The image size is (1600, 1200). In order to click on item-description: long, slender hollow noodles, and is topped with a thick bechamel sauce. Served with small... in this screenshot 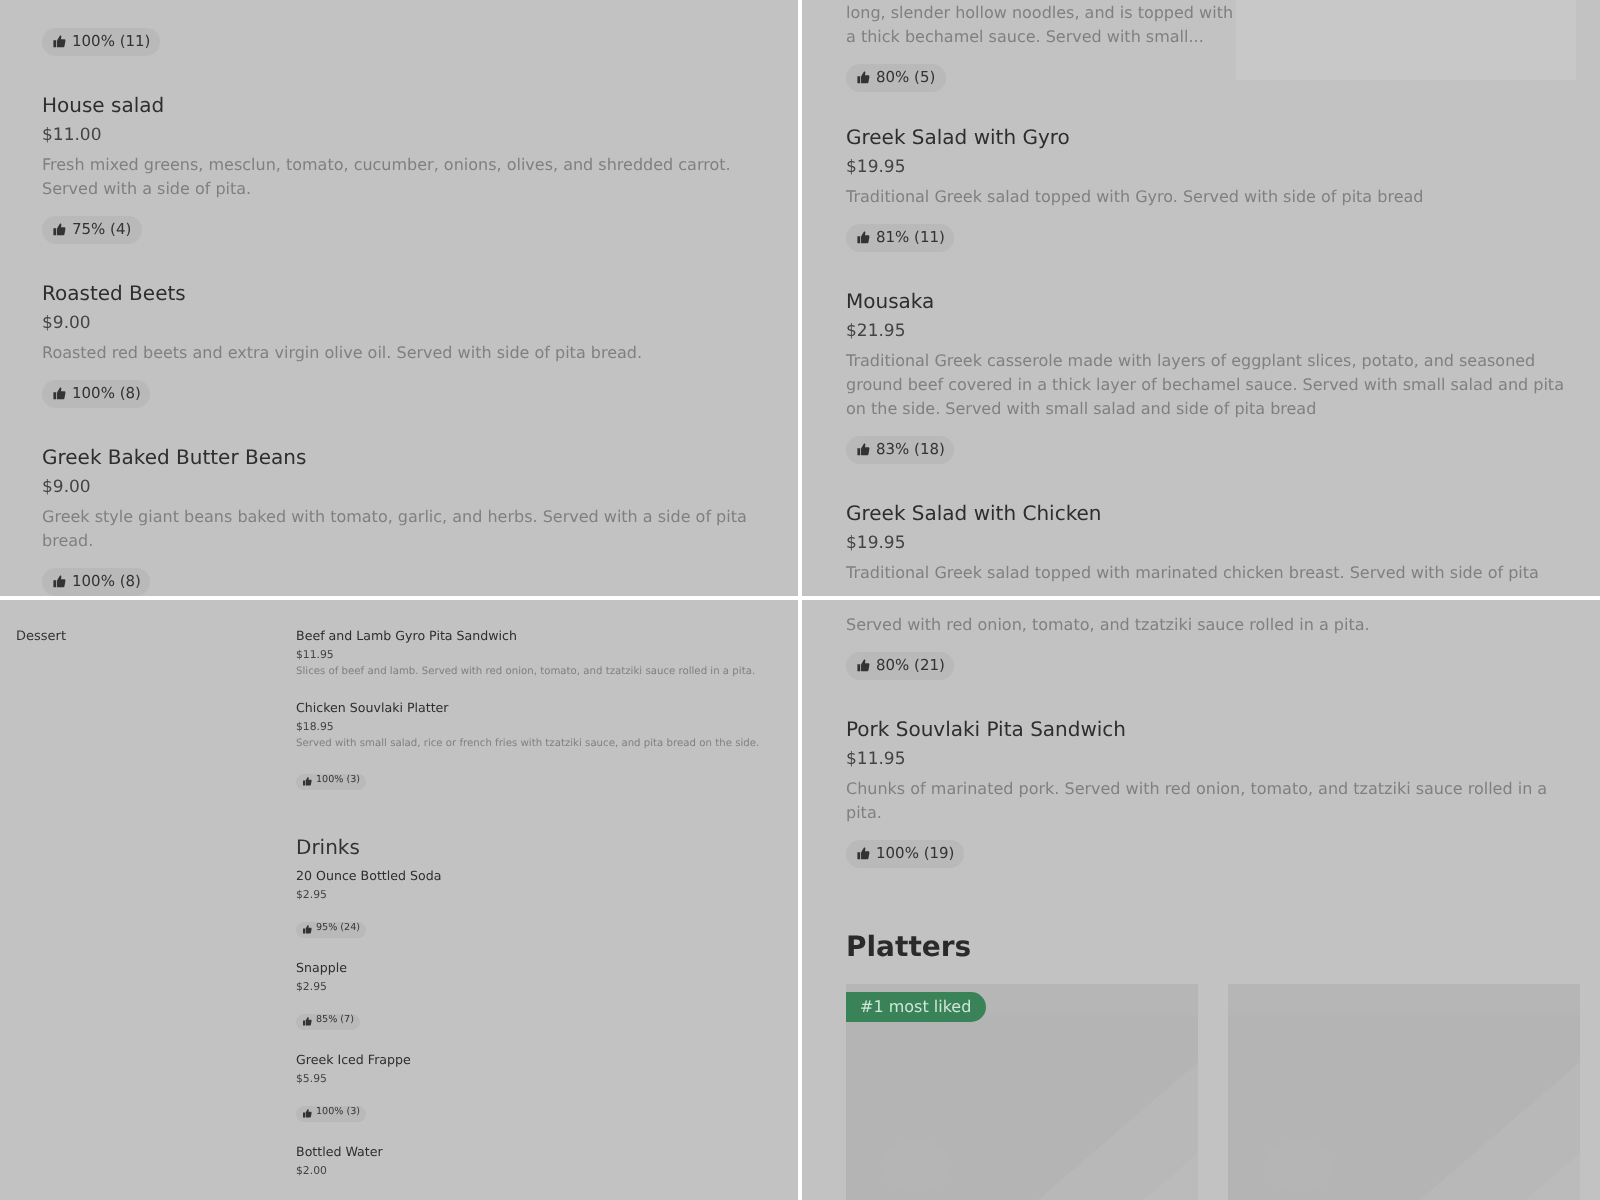, I will do `click(1041, 26)`.